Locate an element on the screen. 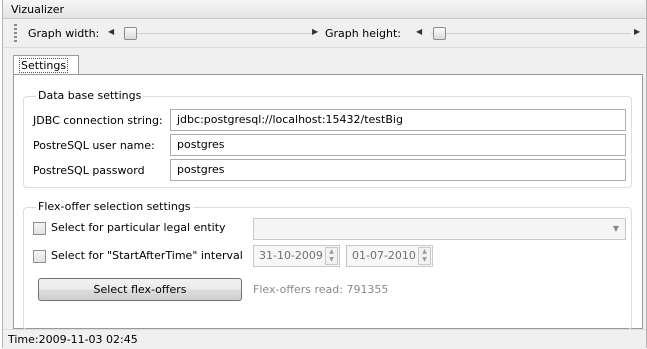  interval-to-date: 01-07-2010 ▲ ▼ is located at coordinates (389, 256).